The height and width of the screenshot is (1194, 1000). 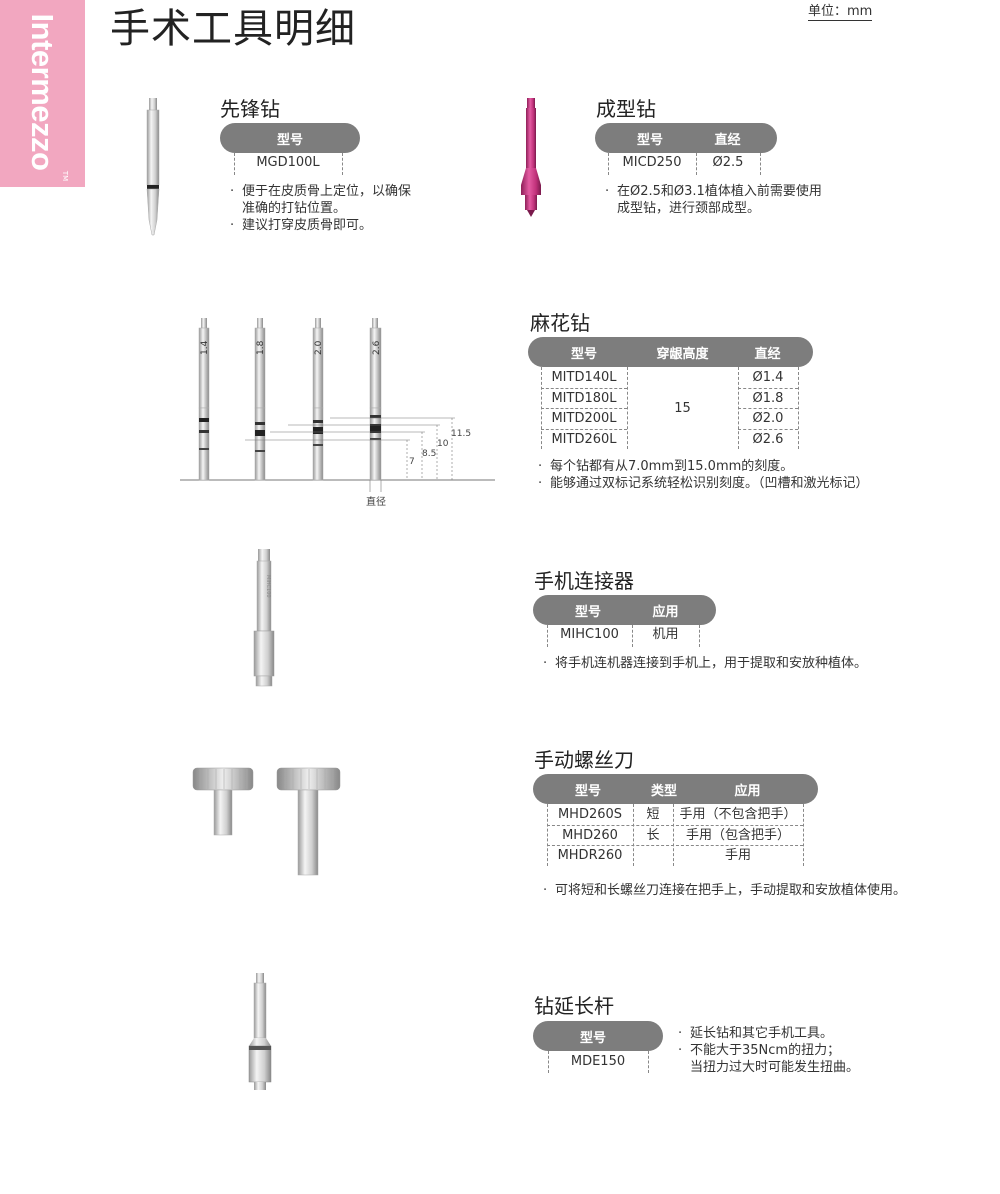 I want to click on twist-dia-1: Ø1.4, so click(x=768, y=377).